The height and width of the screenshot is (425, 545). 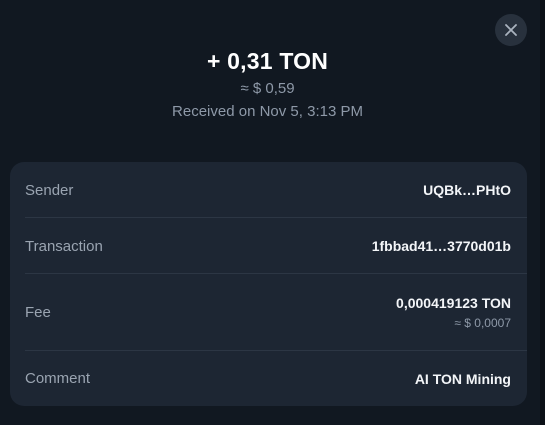 What do you see at coordinates (482, 323) in the screenshot?
I see `fee-fiat-amount: ≈ $ 0,0007` at bounding box center [482, 323].